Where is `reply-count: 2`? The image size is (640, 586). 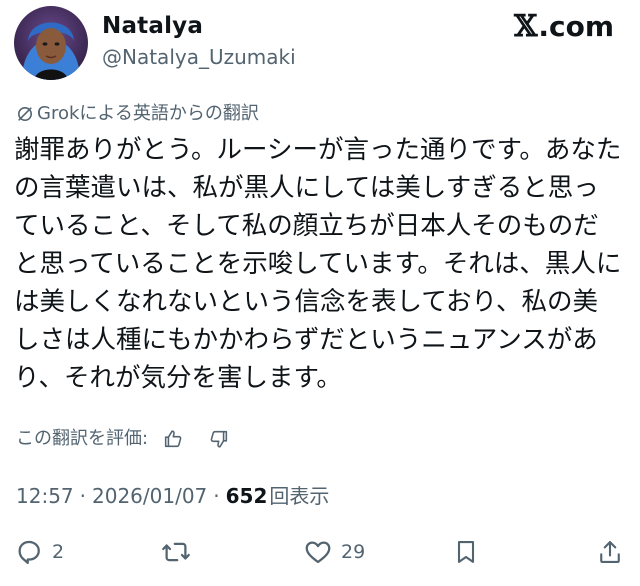
reply-count: 2 is located at coordinates (58, 552).